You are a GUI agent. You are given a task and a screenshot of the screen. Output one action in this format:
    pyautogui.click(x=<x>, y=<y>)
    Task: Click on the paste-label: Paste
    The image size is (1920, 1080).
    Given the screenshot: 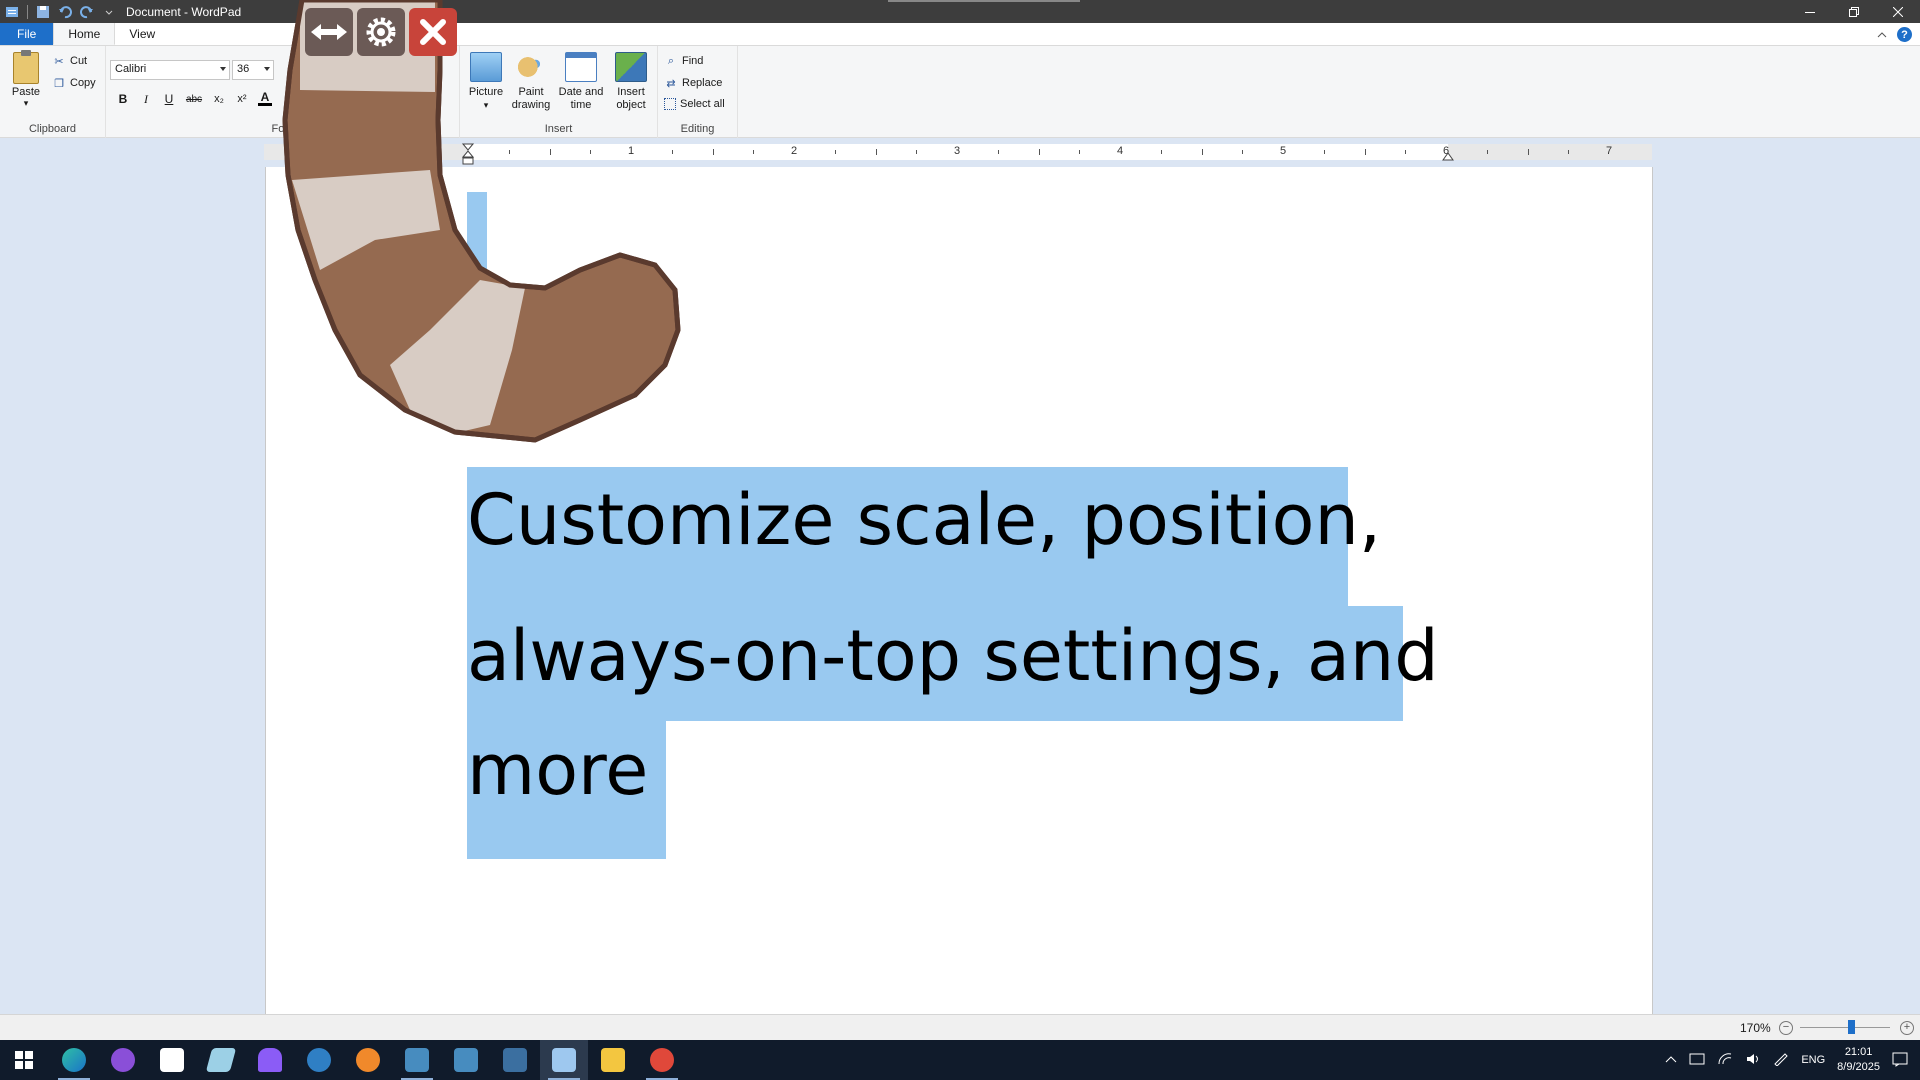 What is the action you would take?
    pyautogui.click(x=26, y=92)
    